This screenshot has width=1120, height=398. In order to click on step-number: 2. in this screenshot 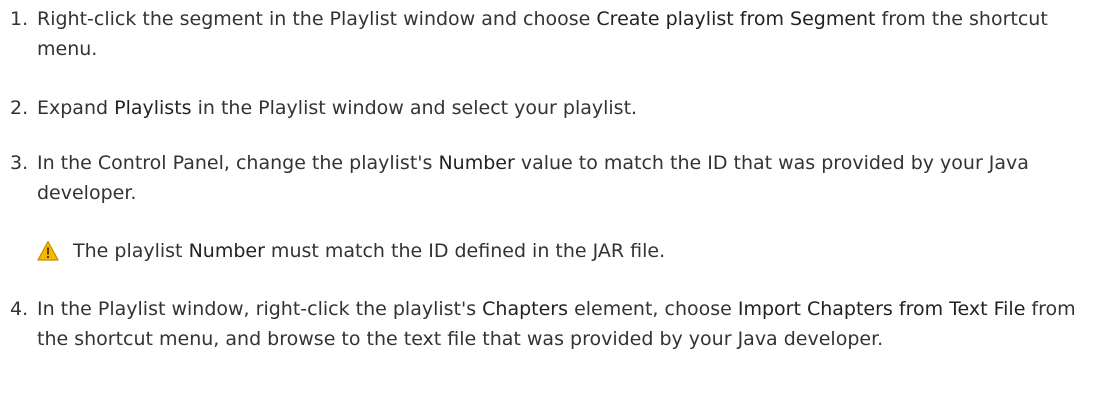, I will do `click(19, 108)`.